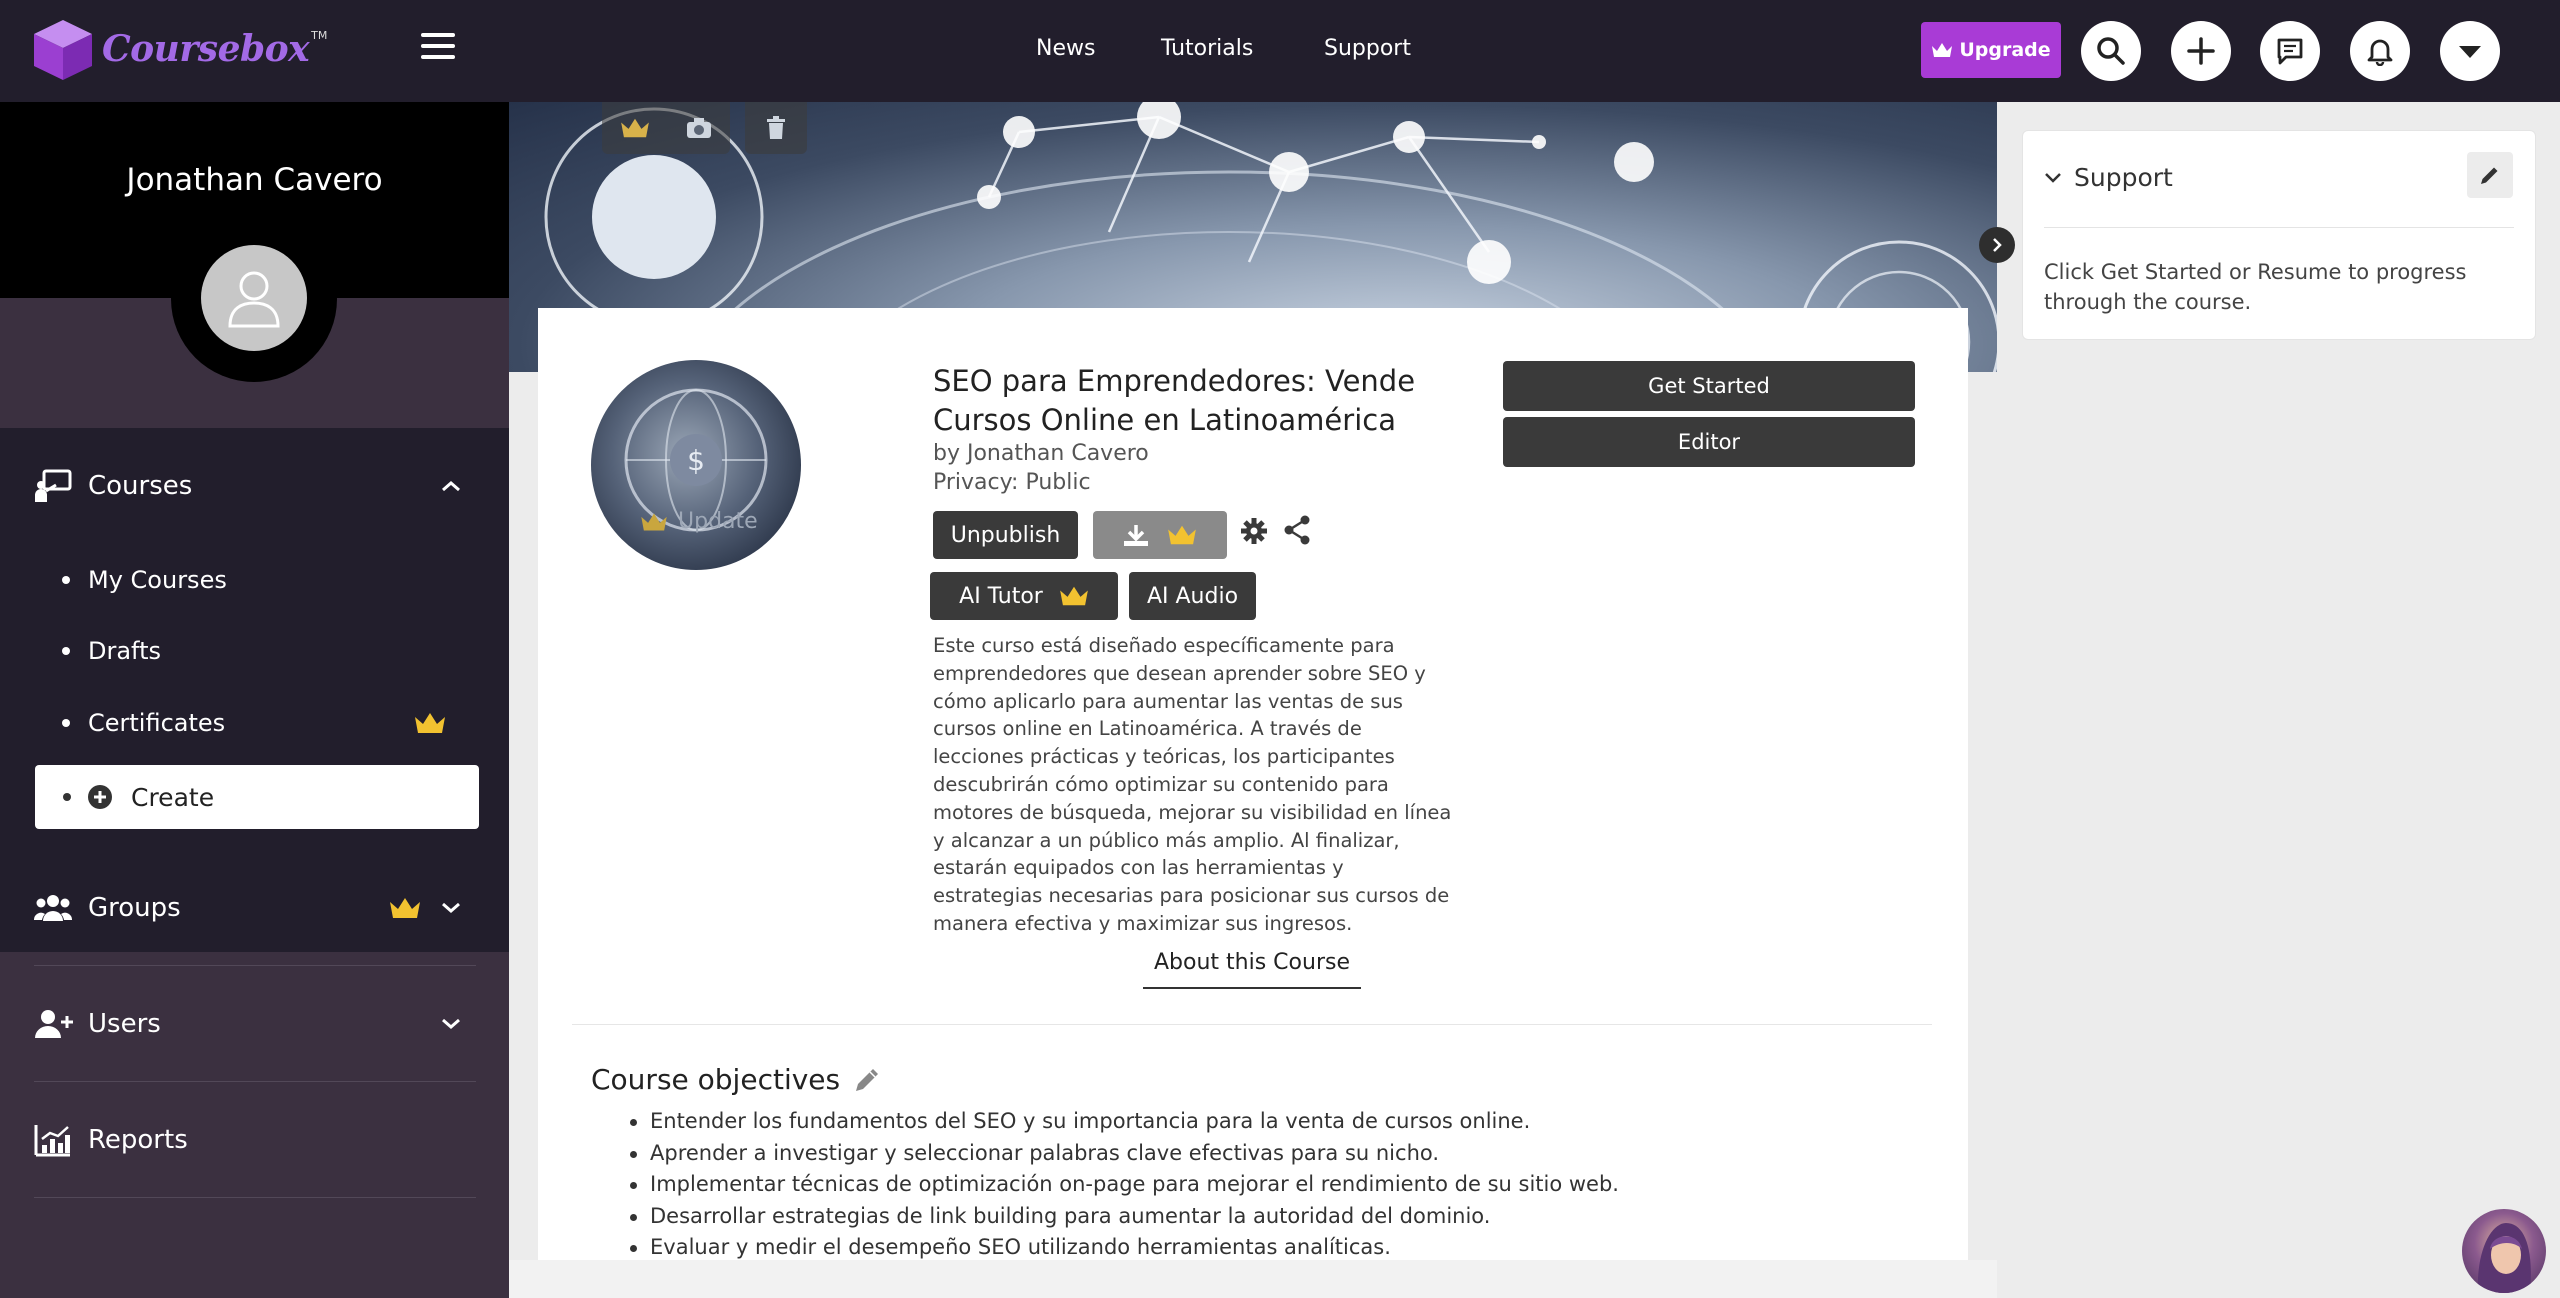 Image resolution: width=2560 pixels, height=1298 pixels. I want to click on sidebar-item-label: Groups, so click(134, 908).